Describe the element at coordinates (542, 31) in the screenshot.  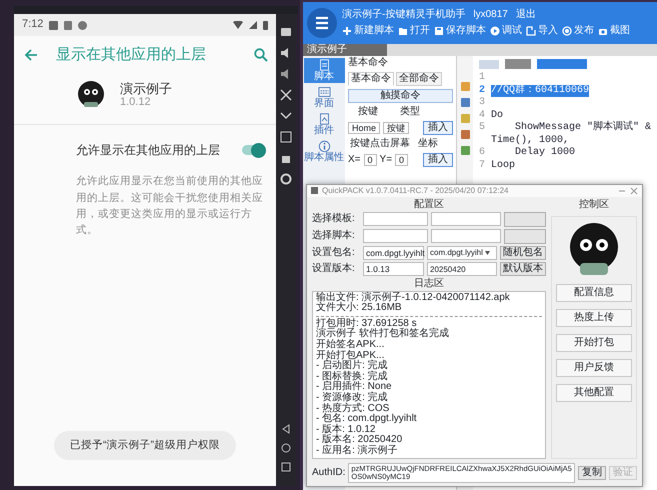
I see `toolbar-button: 导入` at that location.